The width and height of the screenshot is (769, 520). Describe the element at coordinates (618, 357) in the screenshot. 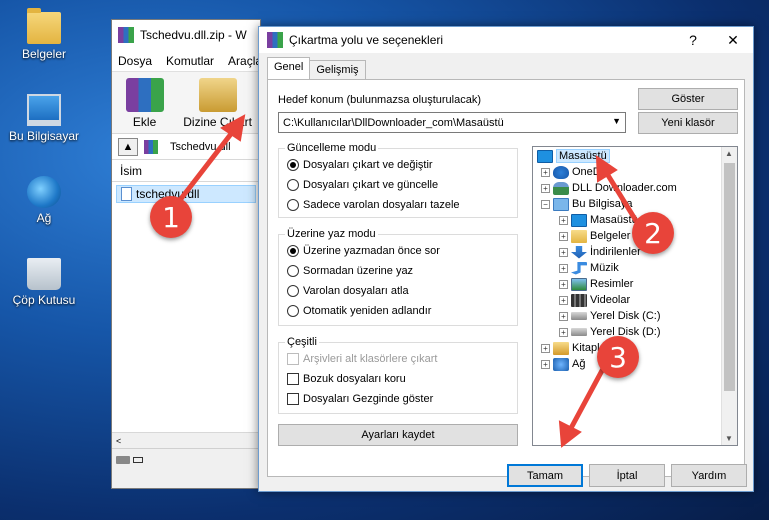

I see `callout-3: 3` at that location.